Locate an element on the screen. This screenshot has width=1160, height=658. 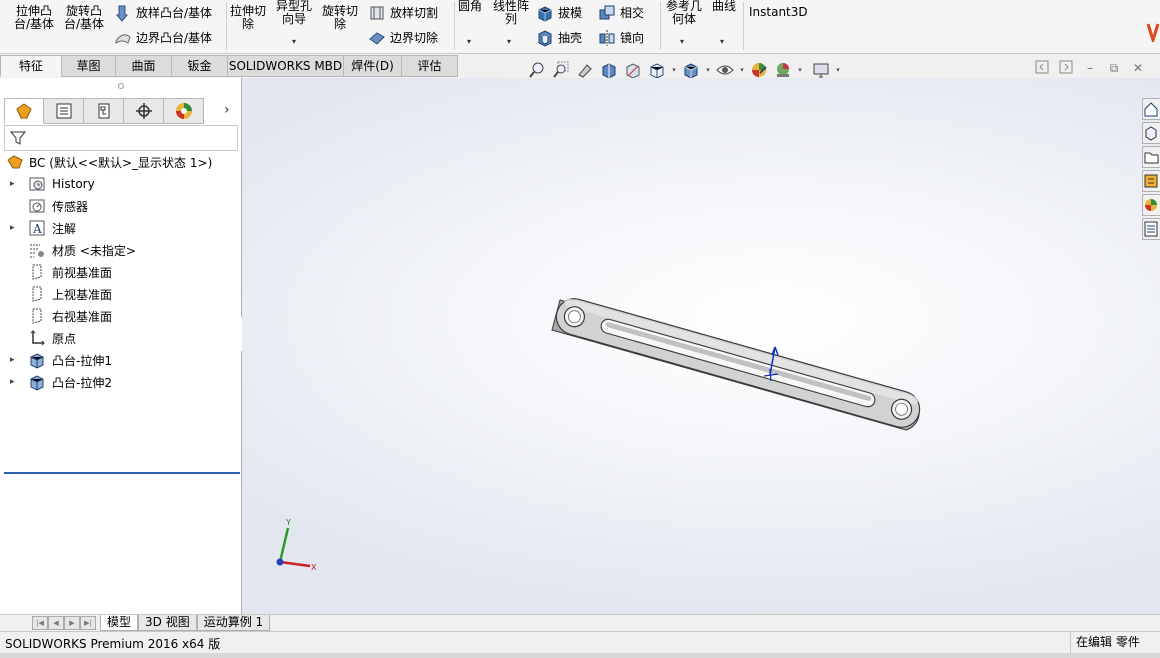
feature-filter is located at coordinates (121, 138).